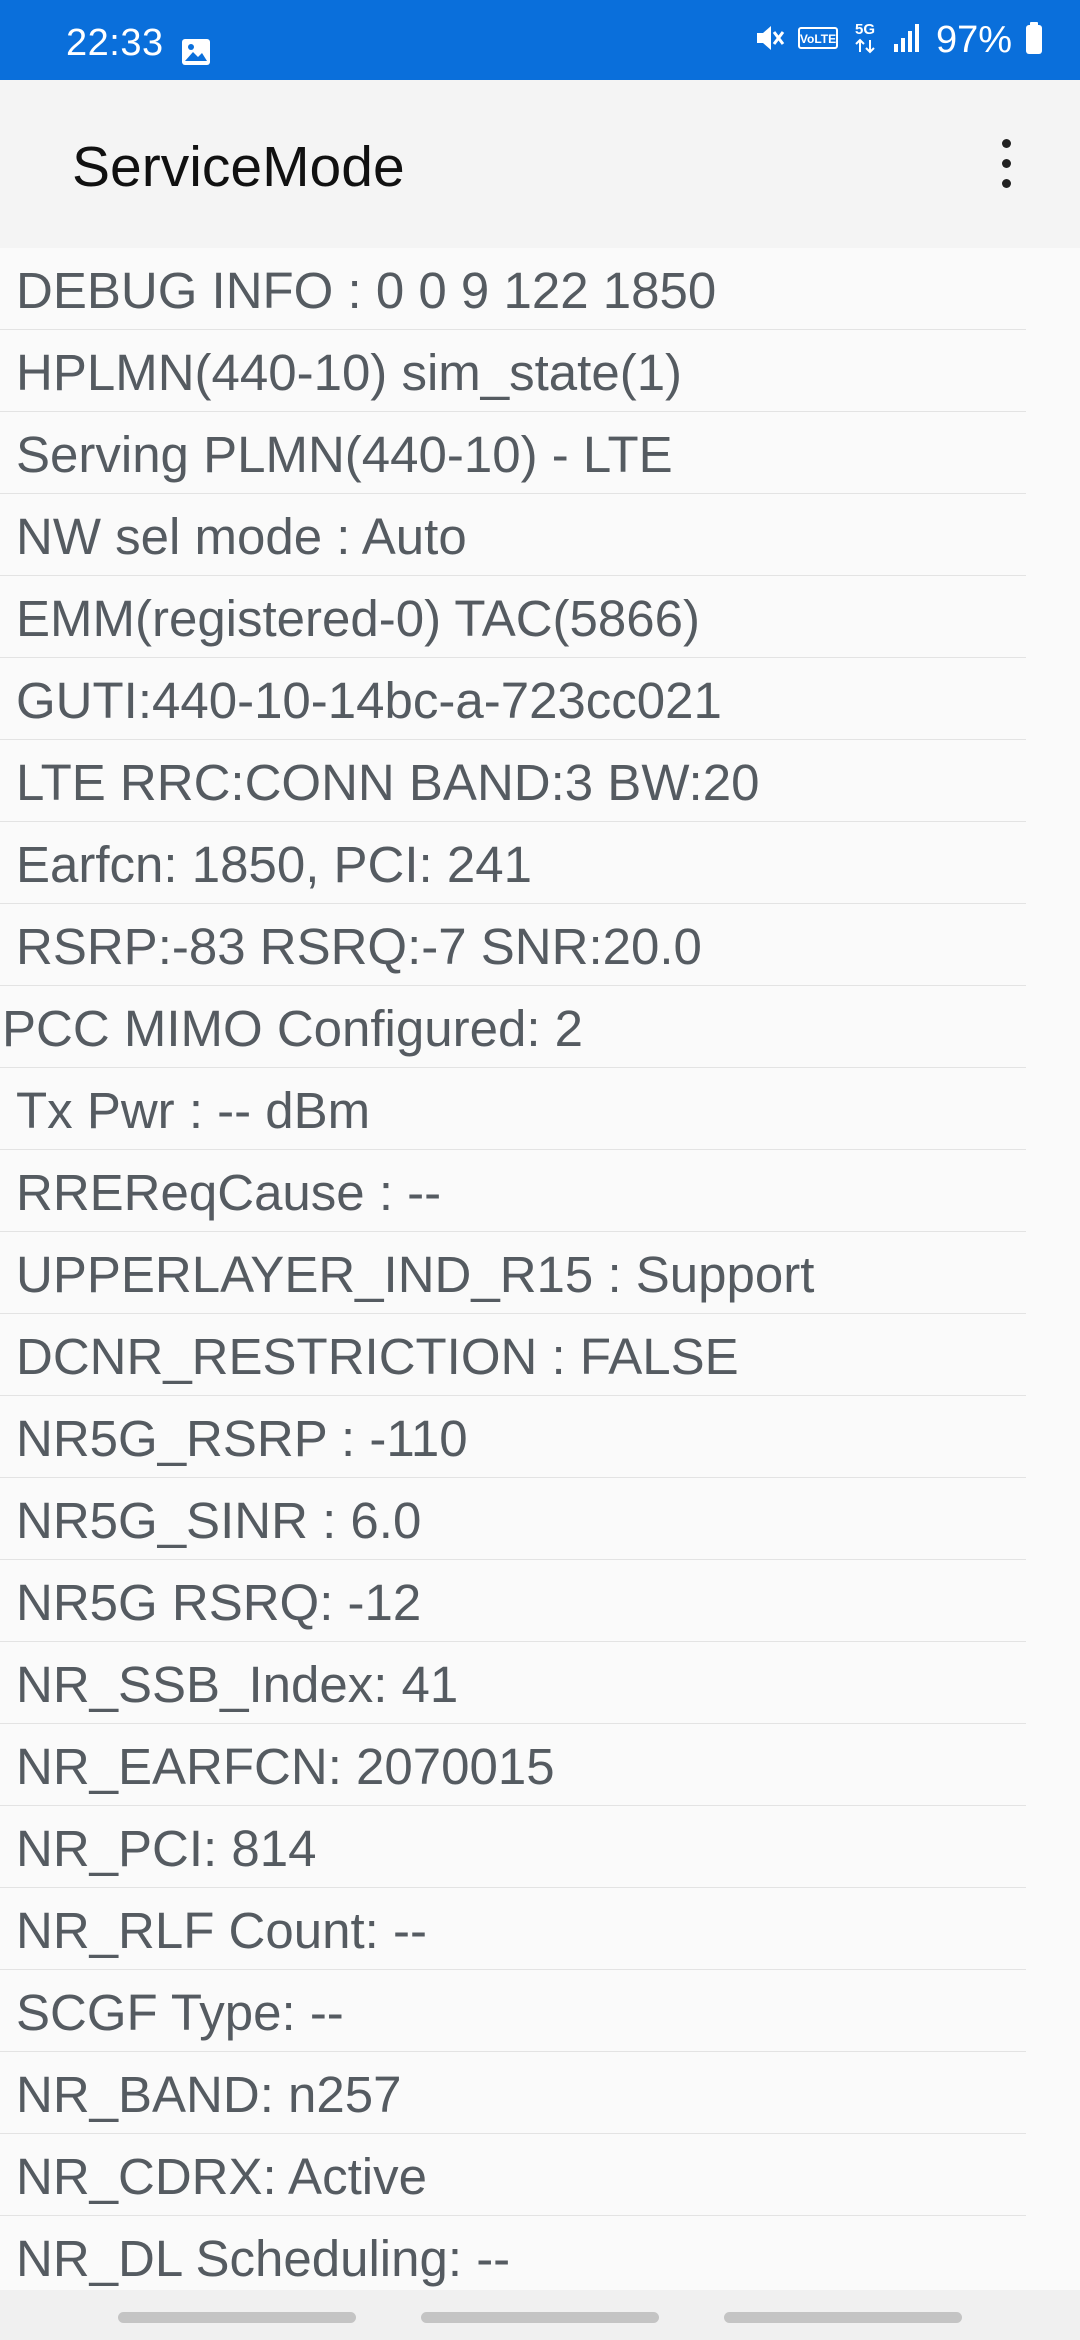  I want to click on list-item: NR_PCI: 814, so click(513, 1847).